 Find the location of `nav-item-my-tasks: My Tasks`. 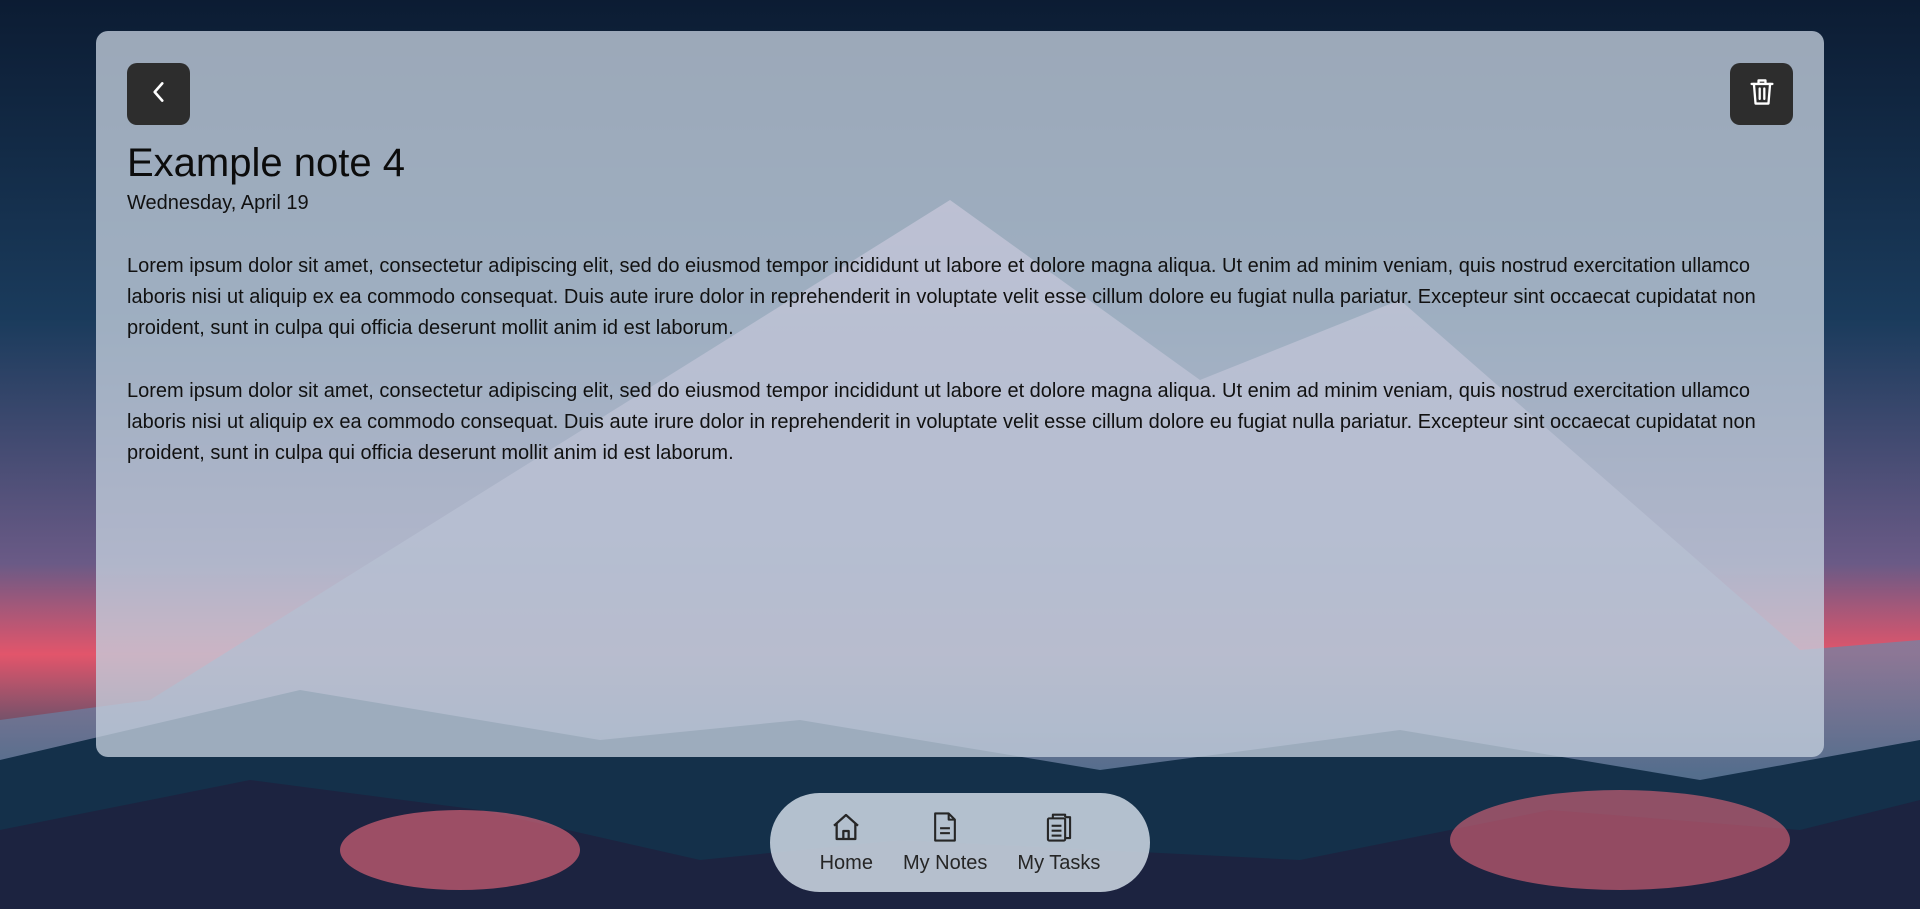

nav-item-my-tasks: My Tasks is located at coordinates (1058, 843).